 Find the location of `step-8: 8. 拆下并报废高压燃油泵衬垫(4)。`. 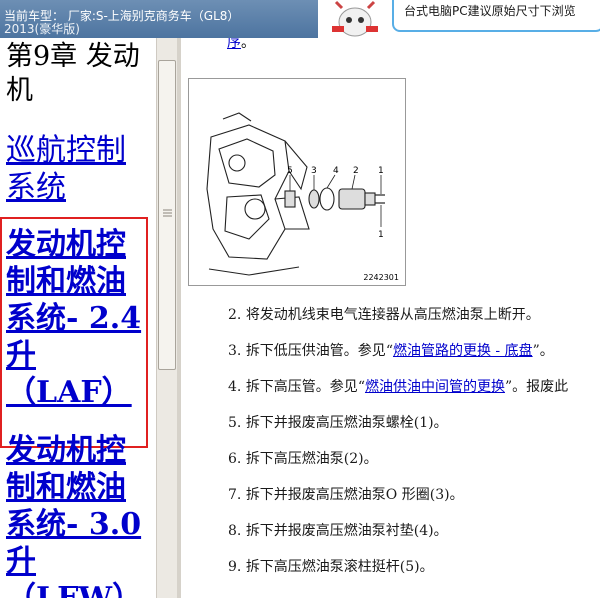

step-8: 8. 拆下并报废高压燃油泵衬垫(4)。 is located at coordinates (338, 530).